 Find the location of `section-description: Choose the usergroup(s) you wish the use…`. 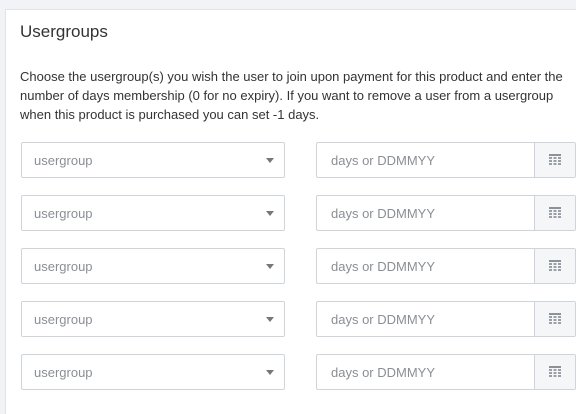

section-description: Choose the usergroup(s) you wish the use… is located at coordinates (291, 95).